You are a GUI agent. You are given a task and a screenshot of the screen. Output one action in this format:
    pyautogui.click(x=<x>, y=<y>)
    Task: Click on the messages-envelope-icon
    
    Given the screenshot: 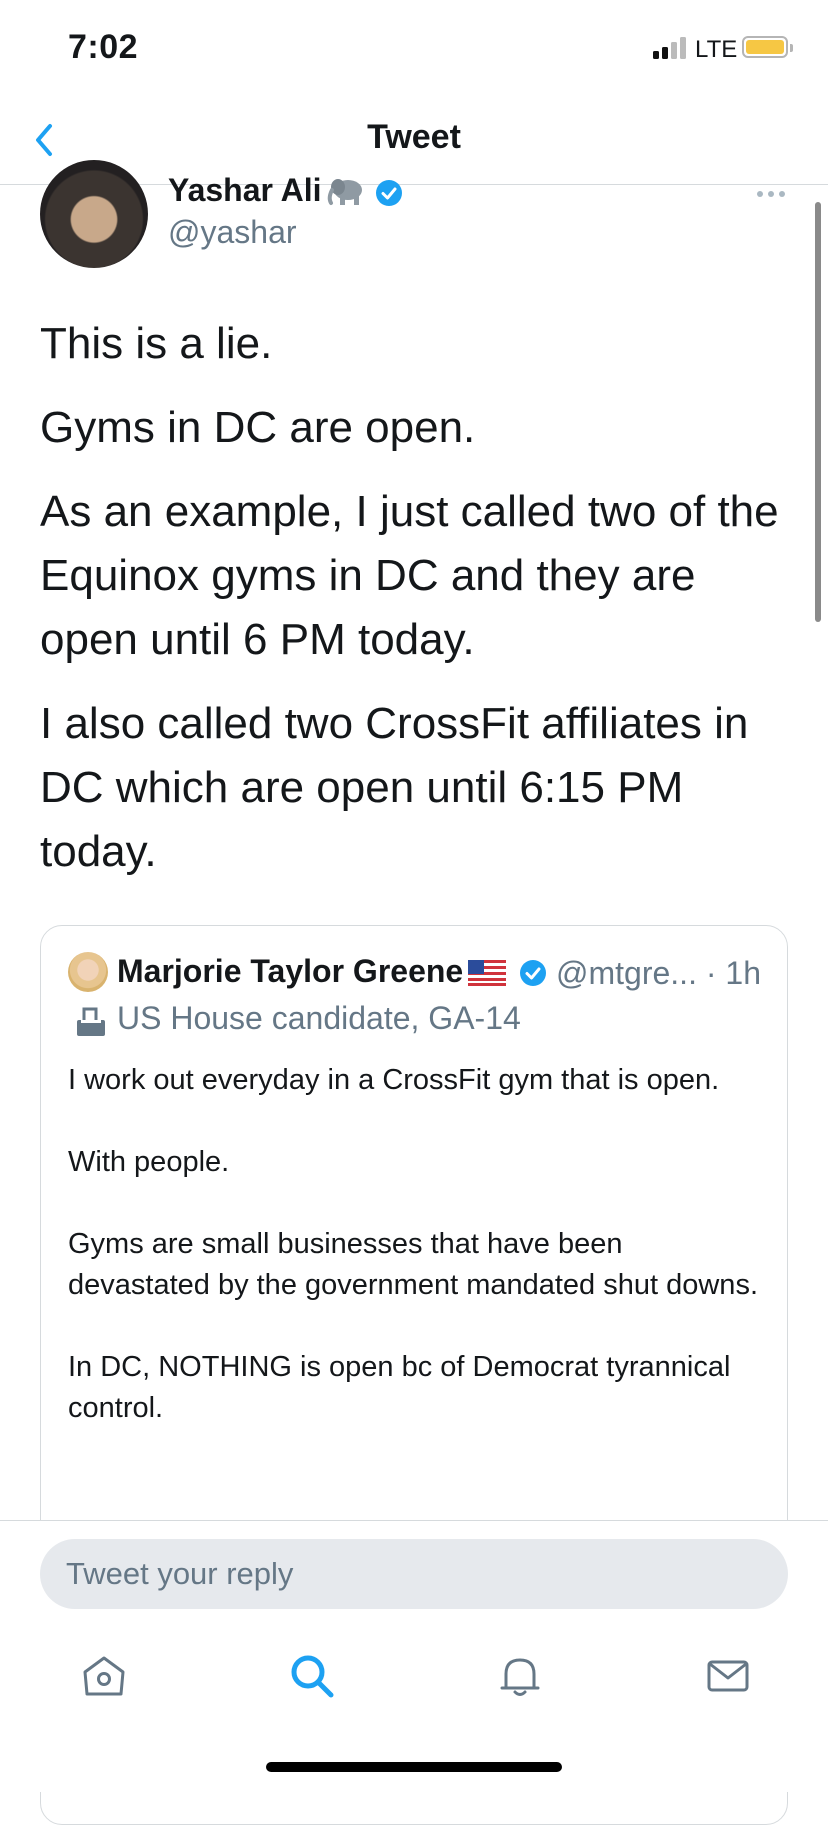 What is the action you would take?
    pyautogui.click(x=728, y=1676)
    